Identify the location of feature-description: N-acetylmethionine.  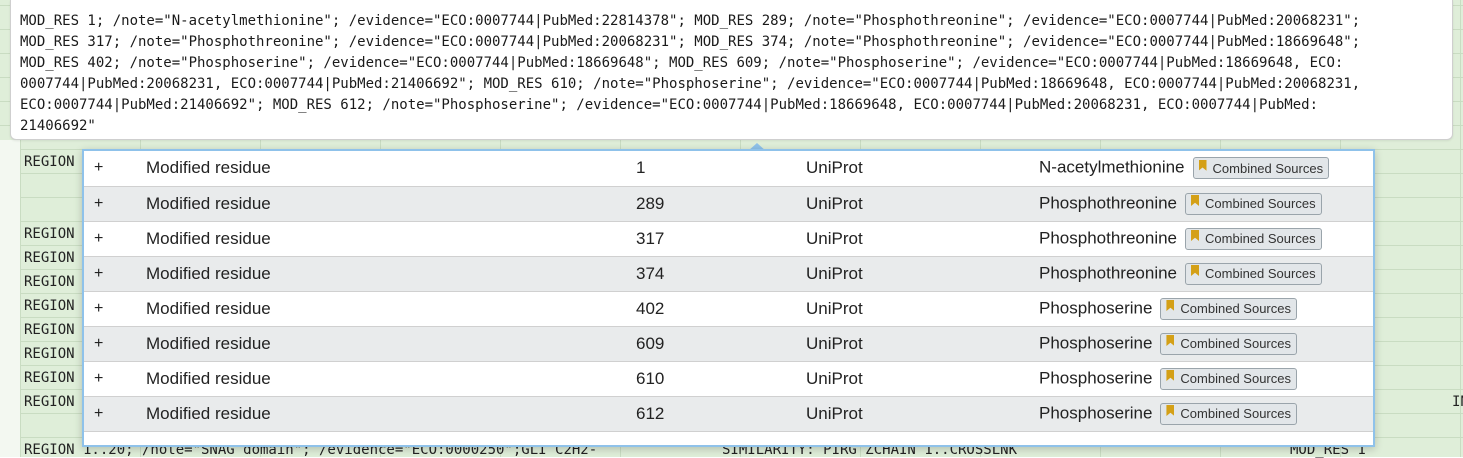
(1112, 167).